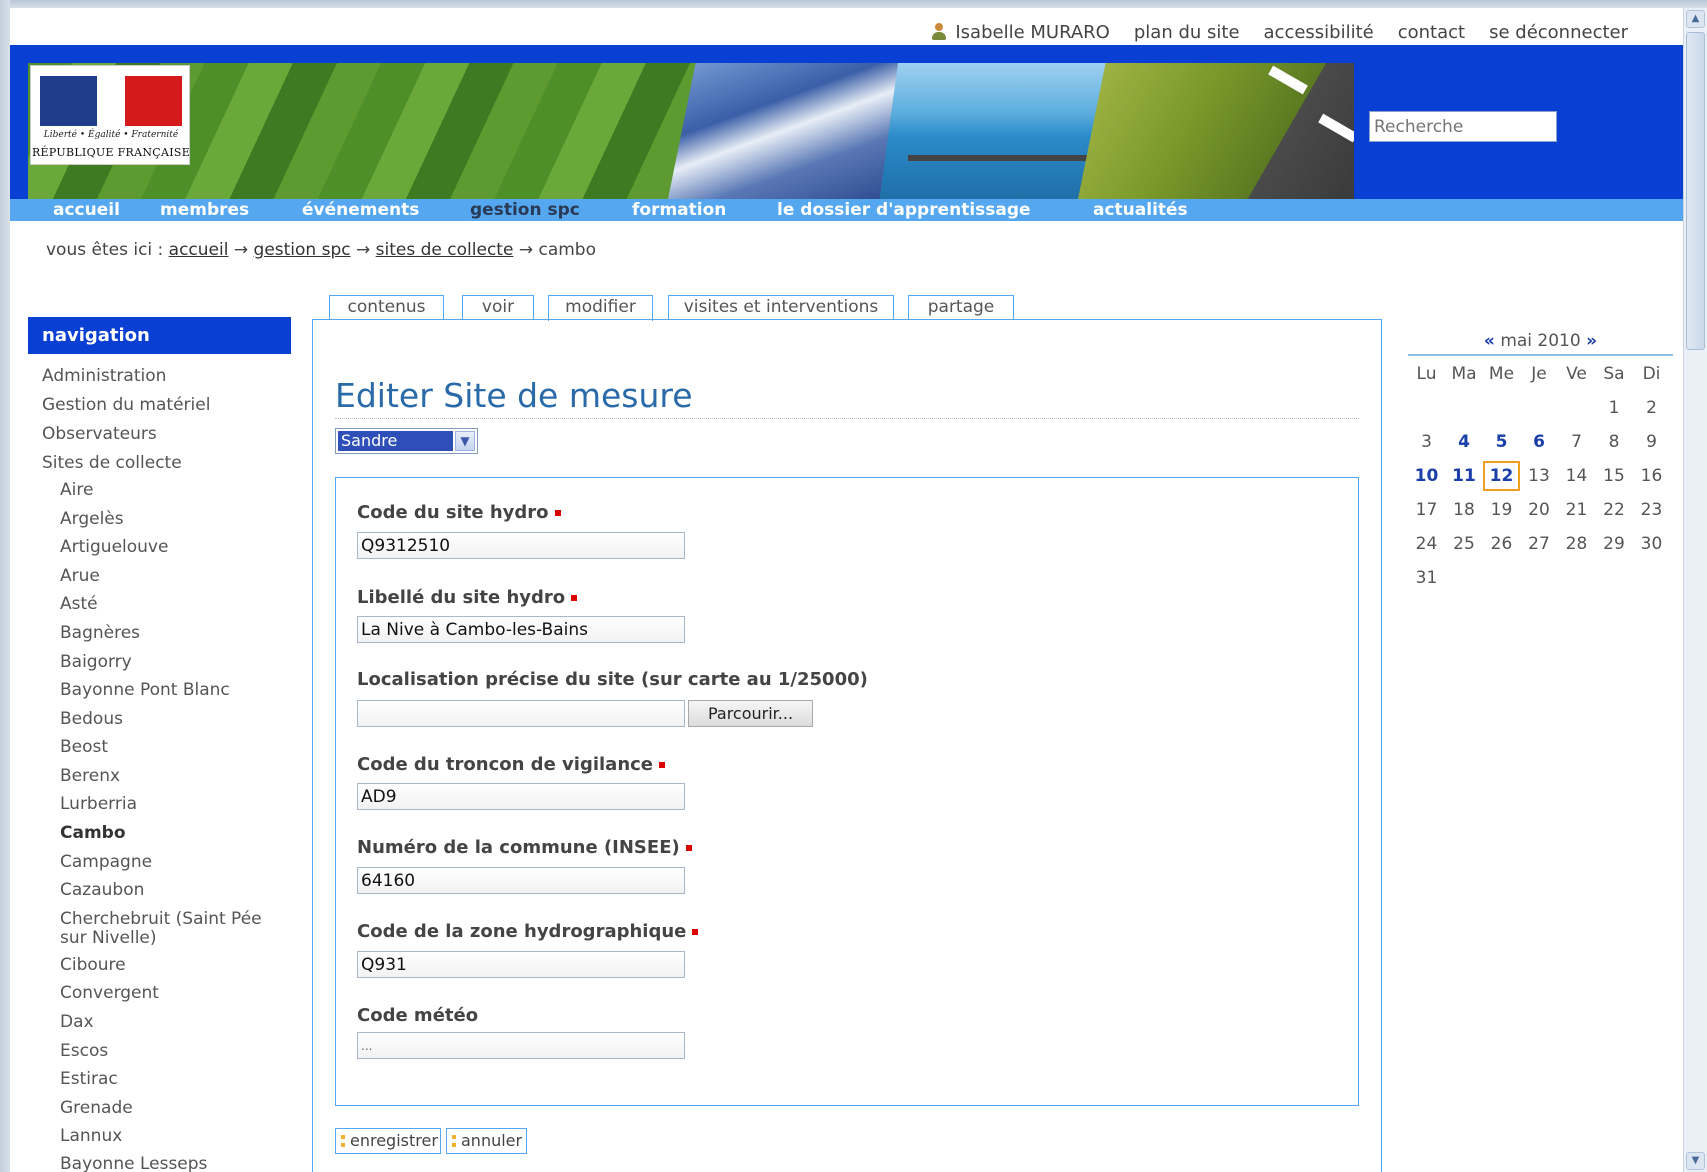 The image size is (1707, 1172). What do you see at coordinates (465, 441) in the screenshot?
I see `chevron-down-icon: ▼` at bounding box center [465, 441].